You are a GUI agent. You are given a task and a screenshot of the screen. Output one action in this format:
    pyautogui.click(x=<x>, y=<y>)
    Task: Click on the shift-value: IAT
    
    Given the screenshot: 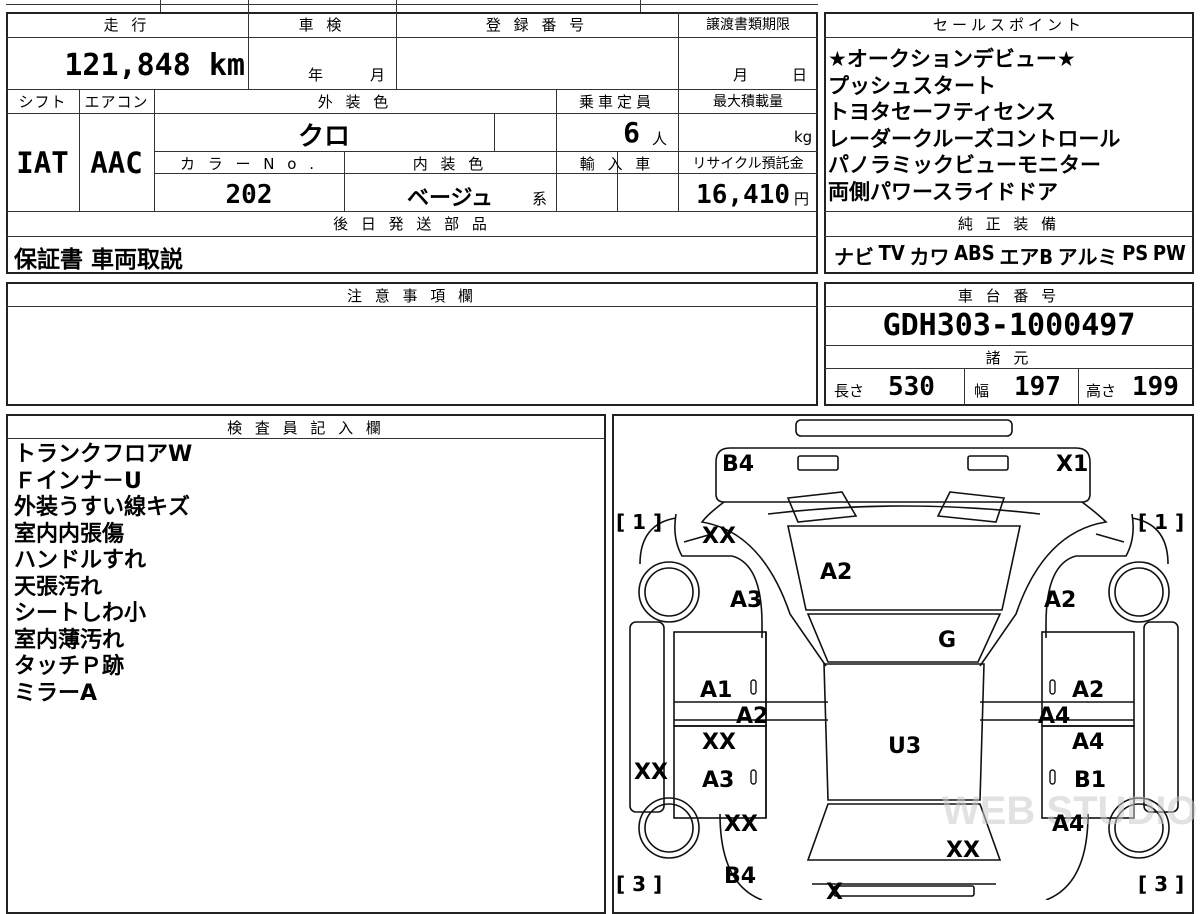 What is the action you would take?
    pyautogui.click(x=42, y=163)
    